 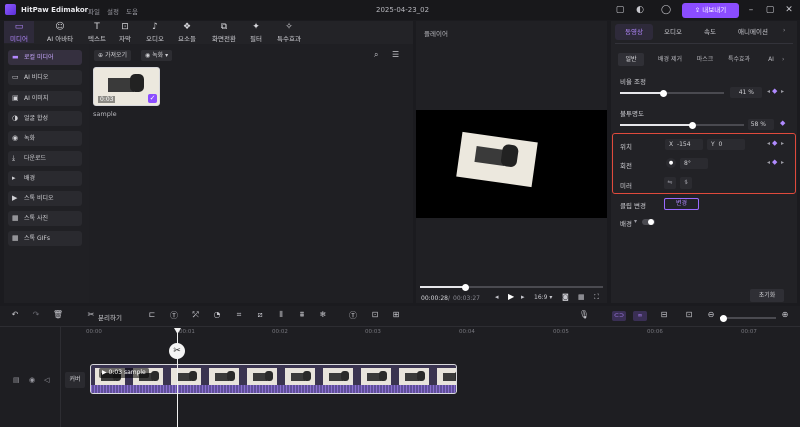 What do you see at coordinates (396, 314) in the screenshot?
I see `export-clip-icon: ⊞` at bounding box center [396, 314].